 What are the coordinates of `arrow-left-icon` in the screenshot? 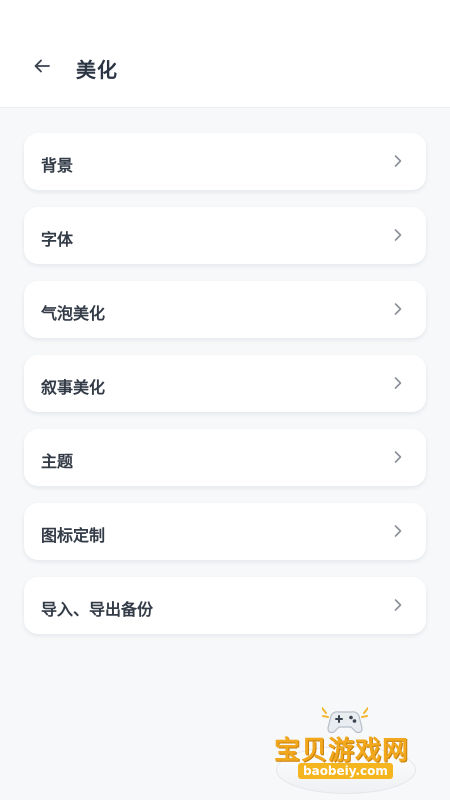 It's located at (42, 66).